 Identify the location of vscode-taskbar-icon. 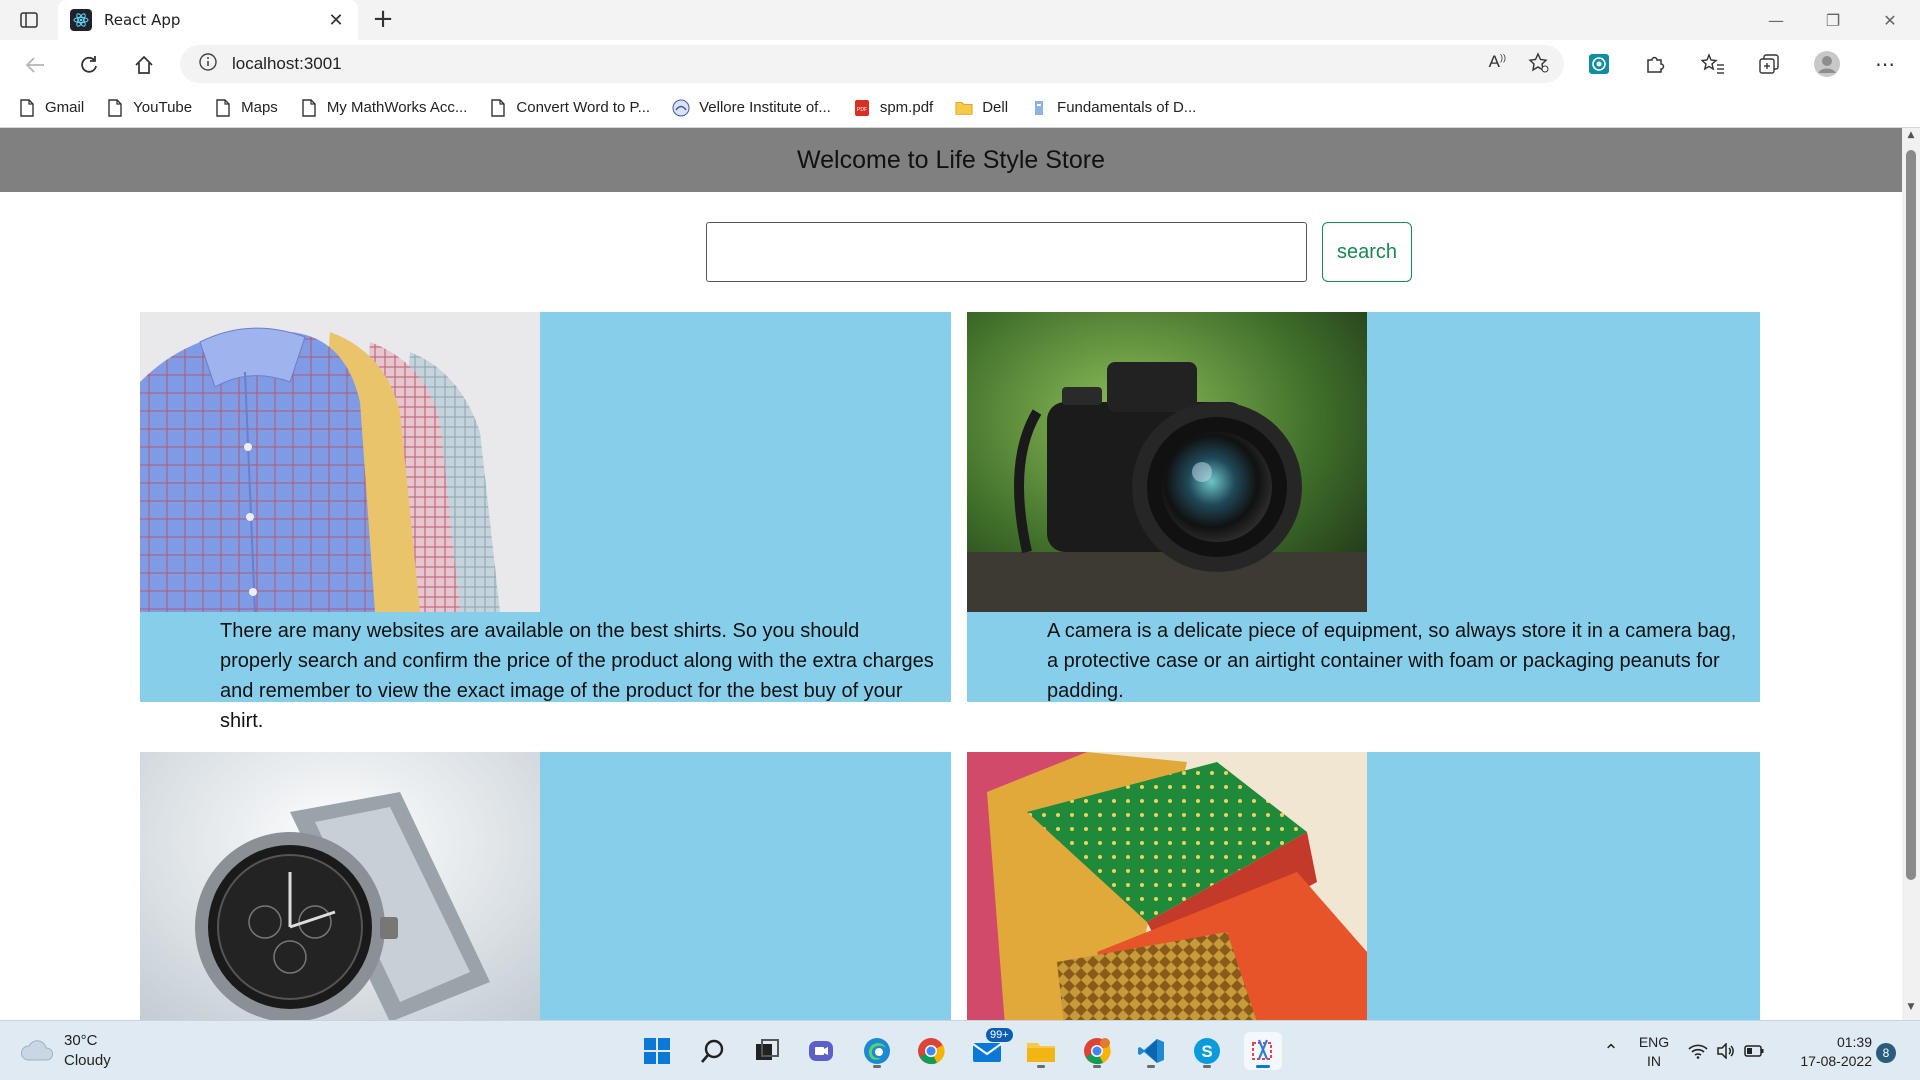
(1151, 1051).